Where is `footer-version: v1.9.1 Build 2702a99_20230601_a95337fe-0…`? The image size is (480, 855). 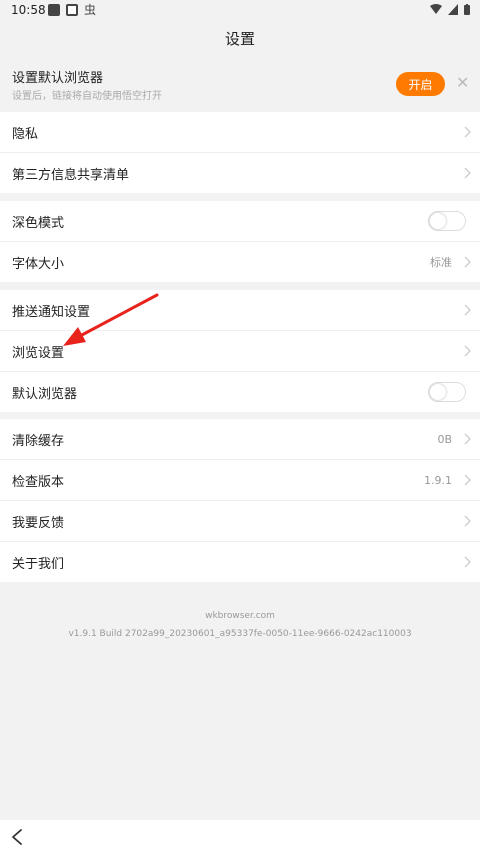
footer-version: v1.9.1 Build 2702a99_20230601_a95337fe-0… is located at coordinates (240, 634).